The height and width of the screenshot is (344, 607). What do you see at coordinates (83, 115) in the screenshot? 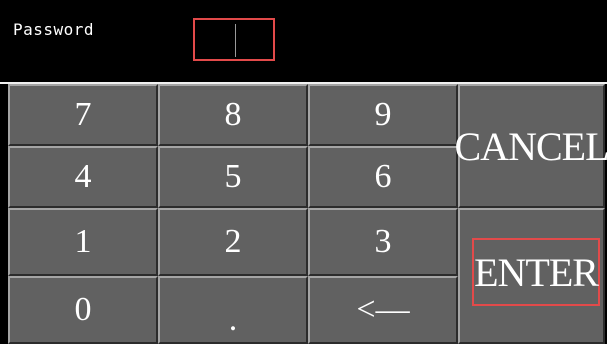
I see `key-7: 7` at bounding box center [83, 115].